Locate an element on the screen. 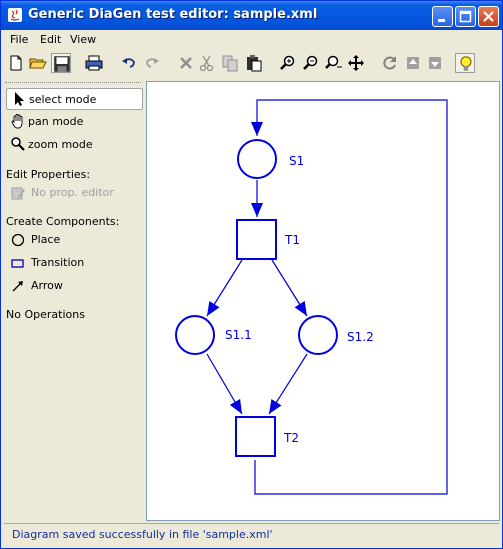 This screenshot has width=503, height=549. zoom-fit-button is located at coordinates (334, 63).